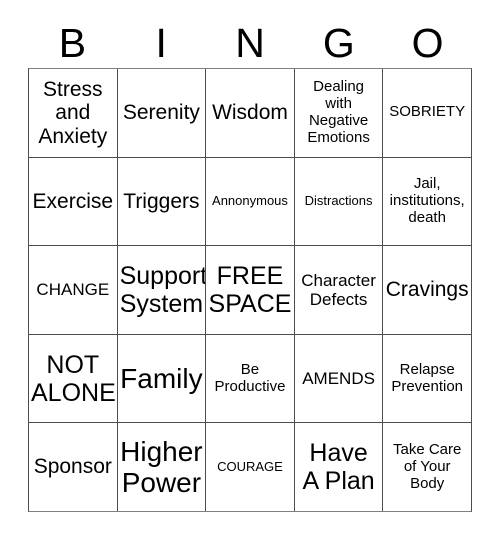  I want to click on bingo-cell: CHANGE, so click(73, 290).